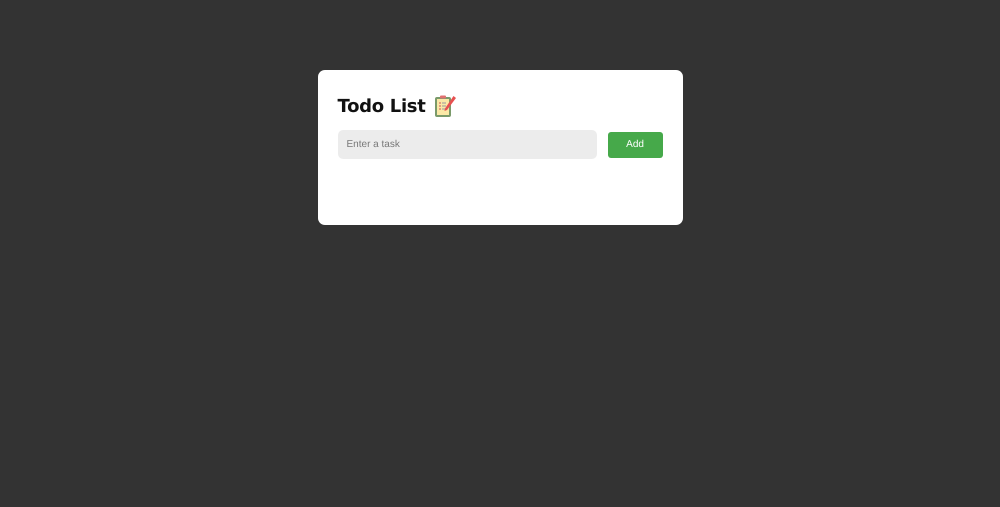  I want to click on card-title: Todo List, so click(382, 106).